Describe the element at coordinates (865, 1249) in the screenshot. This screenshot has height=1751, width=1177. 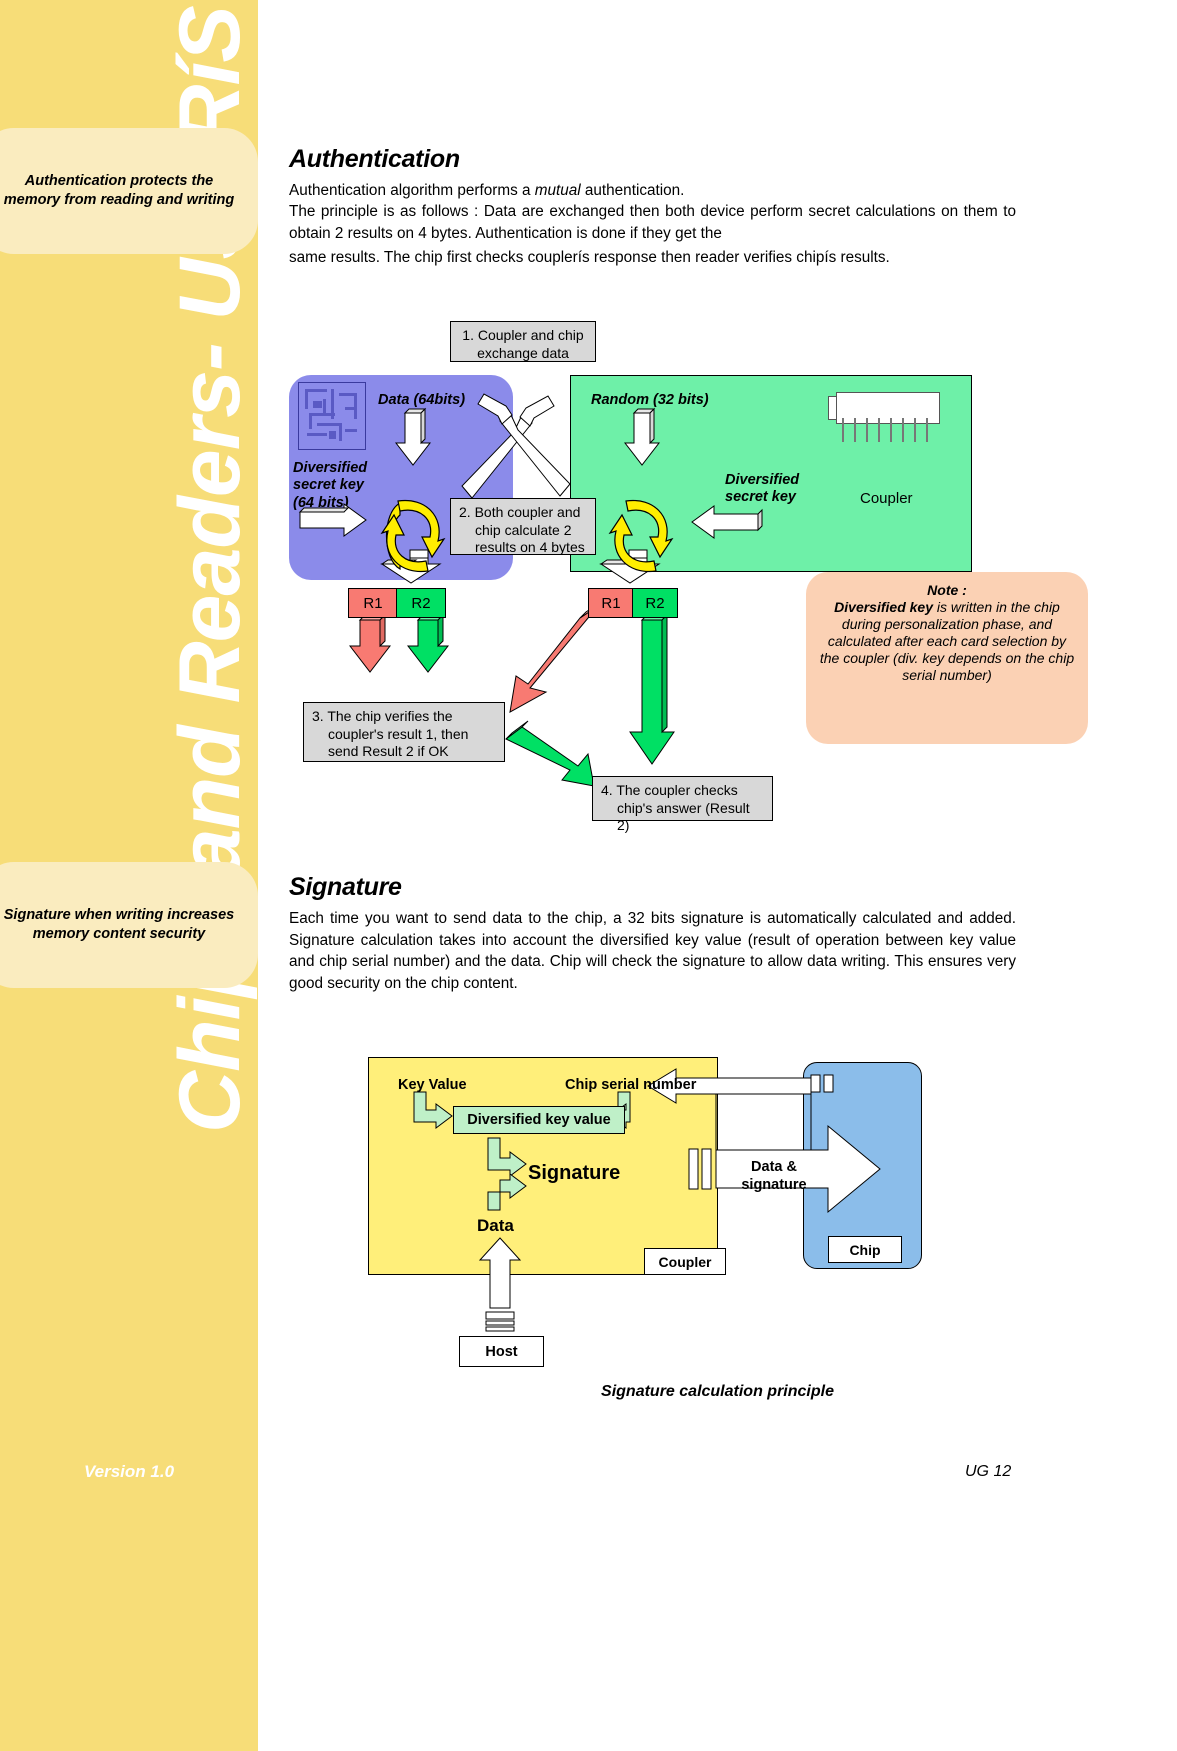
I see `signature-chip-label: Chip` at that location.